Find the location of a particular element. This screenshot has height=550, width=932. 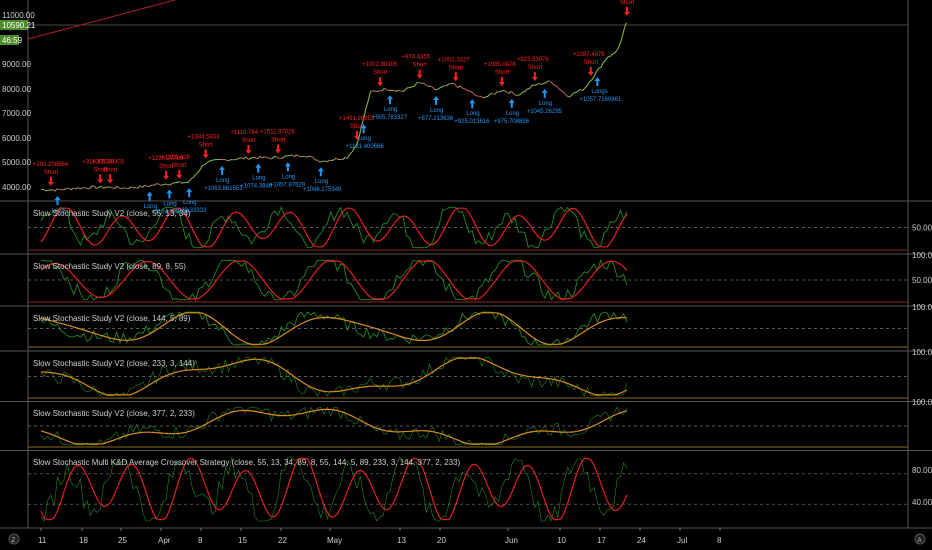

short-signal: Short +1087.4978 is located at coordinates (589, 64).